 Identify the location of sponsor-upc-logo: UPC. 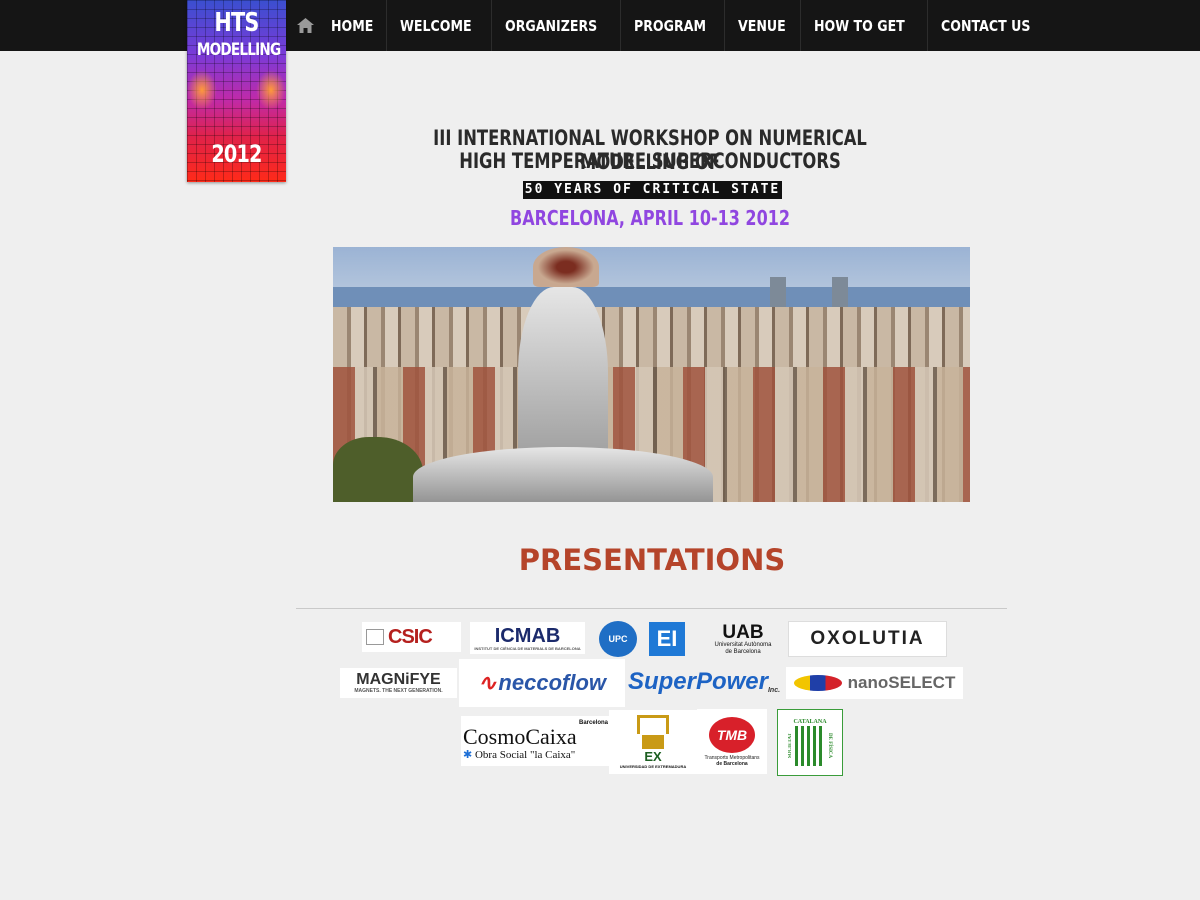
(618, 639).